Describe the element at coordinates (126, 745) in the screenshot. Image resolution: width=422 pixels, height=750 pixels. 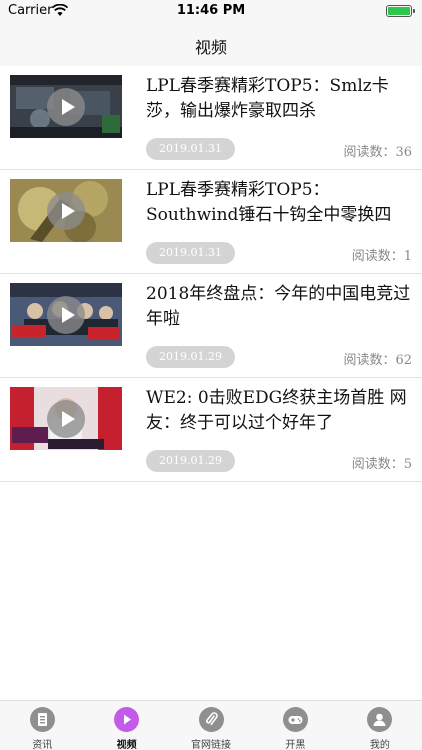
I see `tab-label: 视频` at that location.